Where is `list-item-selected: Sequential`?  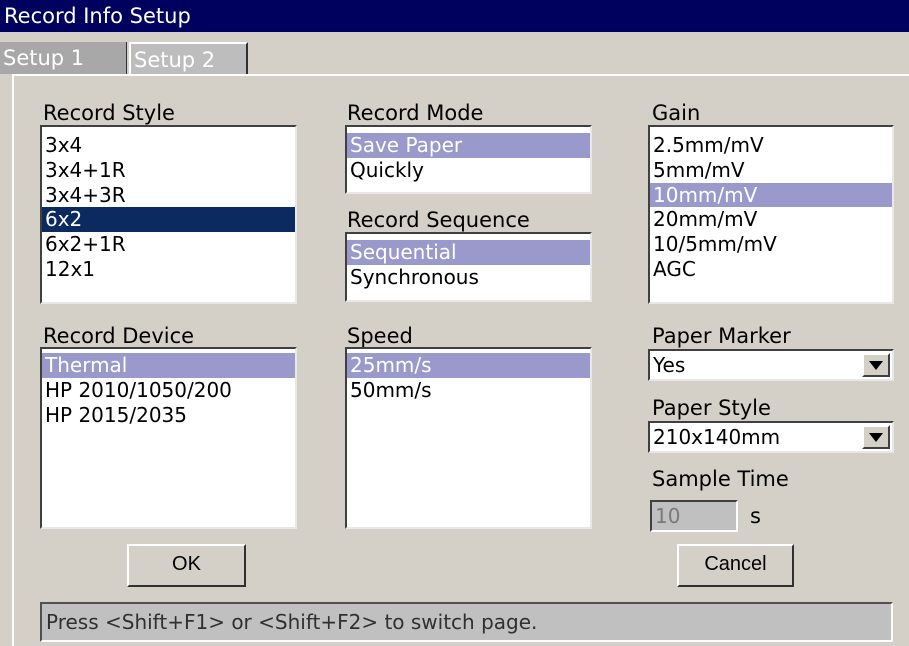 list-item-selected: Sequential is located at coordinates (468, 252).